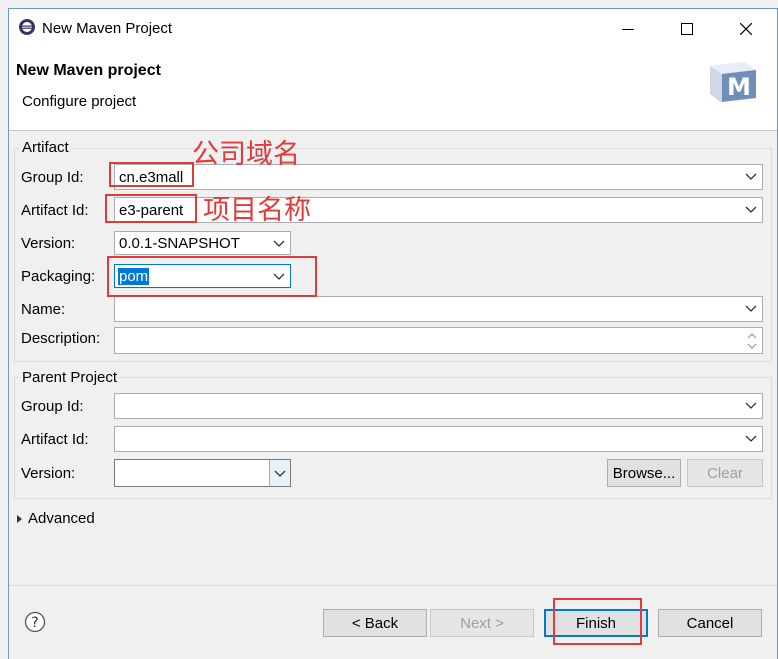  Describe the element at coordinates (45, 147) in the screenshot. I see `artifact-group-title: Artifact` at that location.